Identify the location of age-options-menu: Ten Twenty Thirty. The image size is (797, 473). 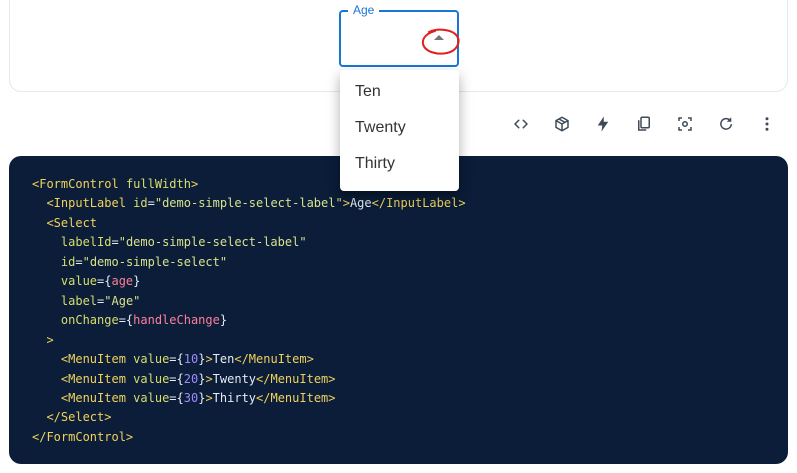
(399, 130).